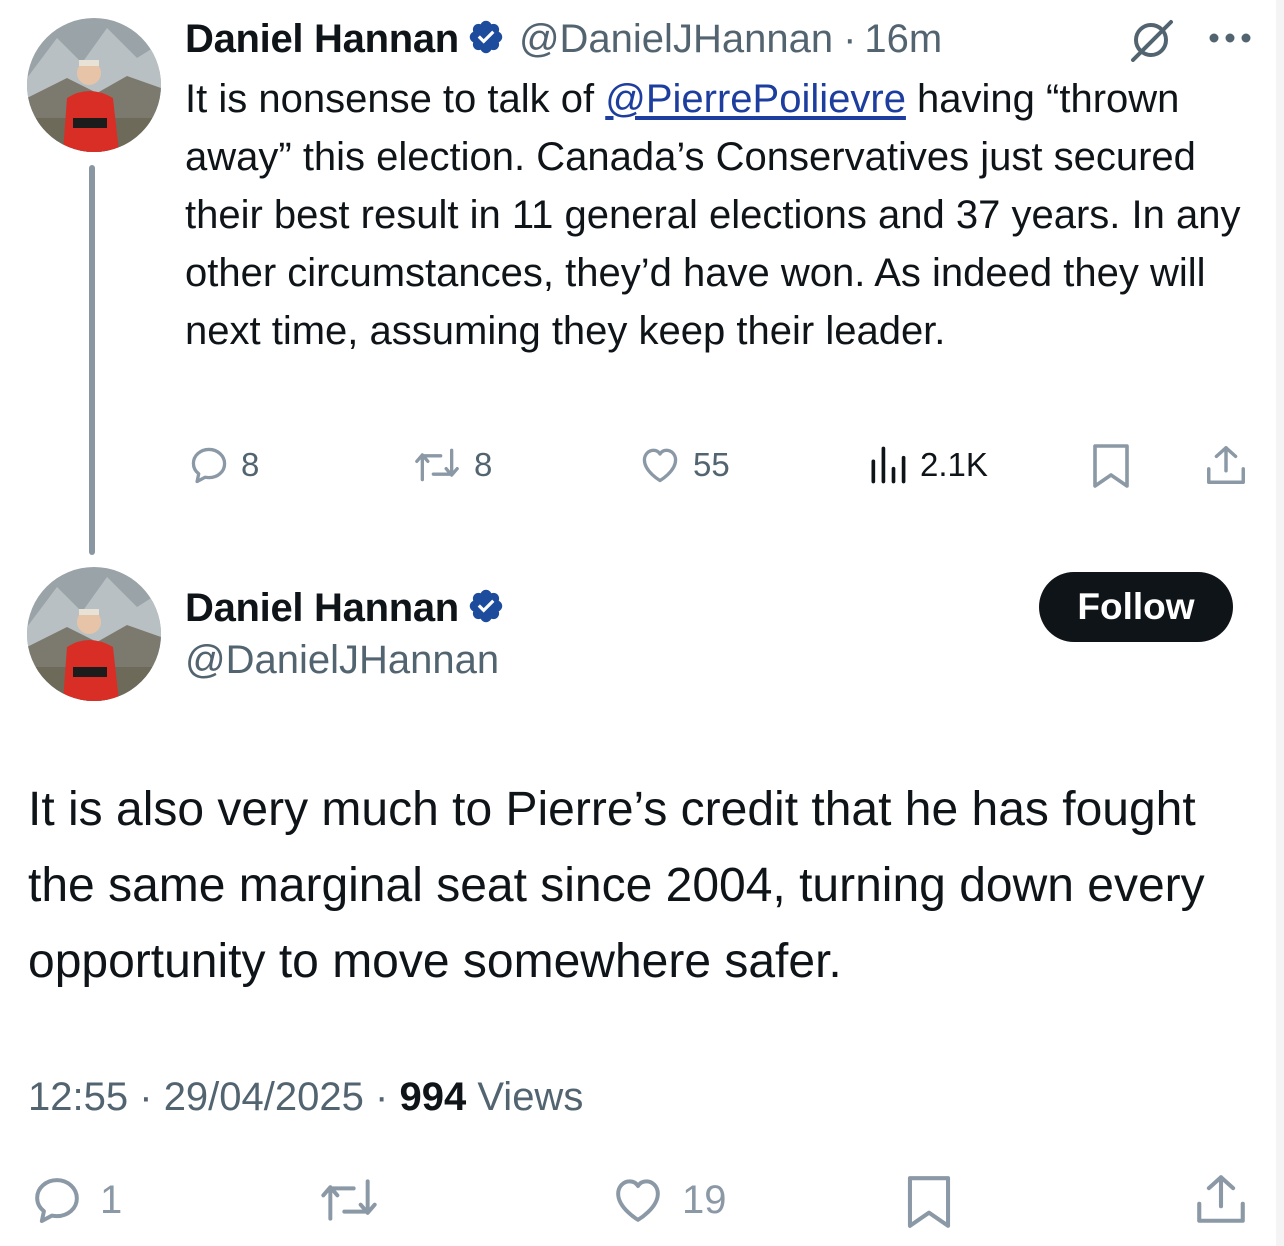 The width and height of the screenshot is (1284, 1246). I want to click on repost-count: 8, so click(483, 464).